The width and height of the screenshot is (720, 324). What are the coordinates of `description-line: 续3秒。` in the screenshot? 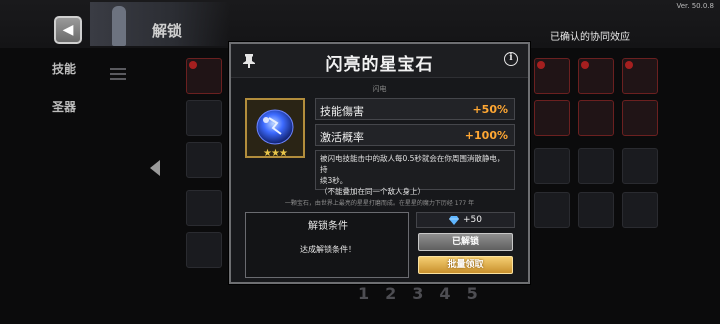 It's located at (334, 180).